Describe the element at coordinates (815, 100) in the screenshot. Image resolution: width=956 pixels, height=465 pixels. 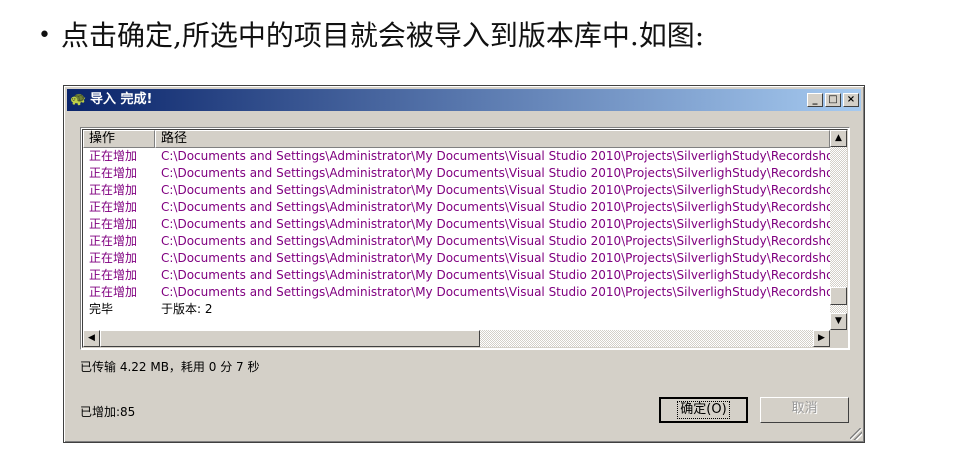
I see `minimize-icon: _` at that location.